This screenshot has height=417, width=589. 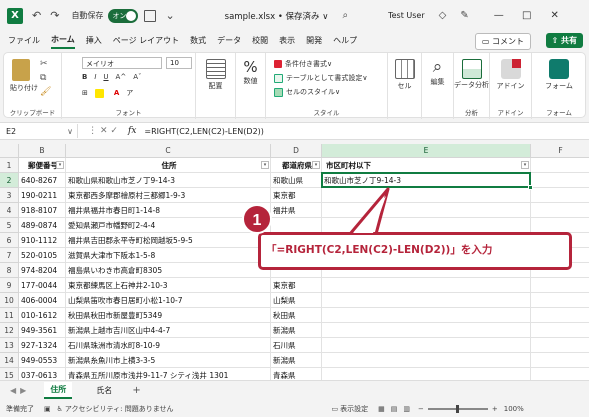 What do you see at coordinates (23, 390) in the screenshot?
I see `sheet-next-icon: ▶` at bounding box center [23, 390].